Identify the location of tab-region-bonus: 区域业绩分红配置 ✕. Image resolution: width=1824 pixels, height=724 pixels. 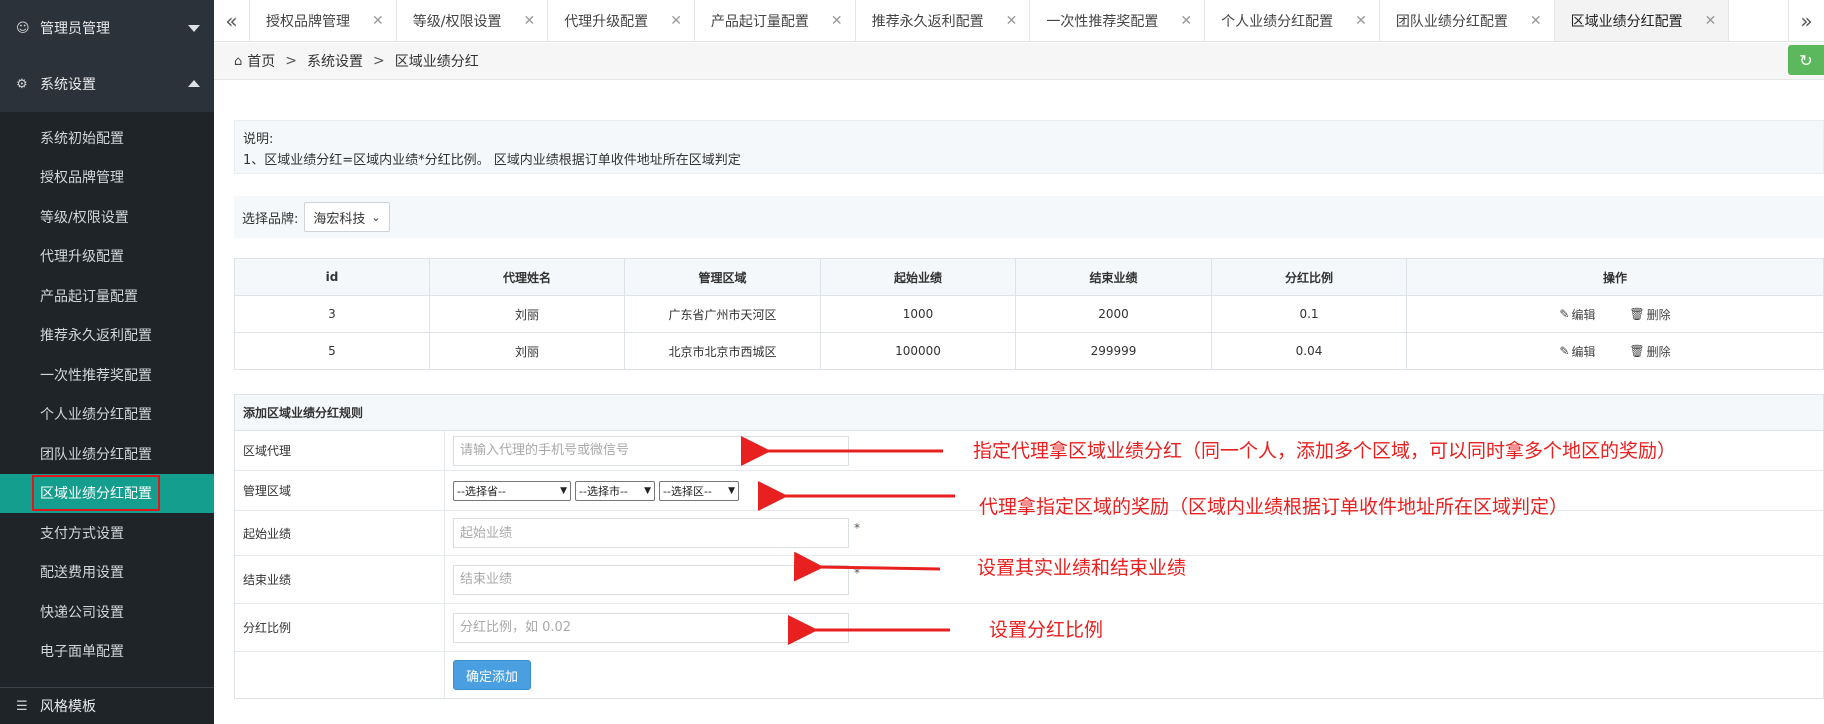
(1642, 20).